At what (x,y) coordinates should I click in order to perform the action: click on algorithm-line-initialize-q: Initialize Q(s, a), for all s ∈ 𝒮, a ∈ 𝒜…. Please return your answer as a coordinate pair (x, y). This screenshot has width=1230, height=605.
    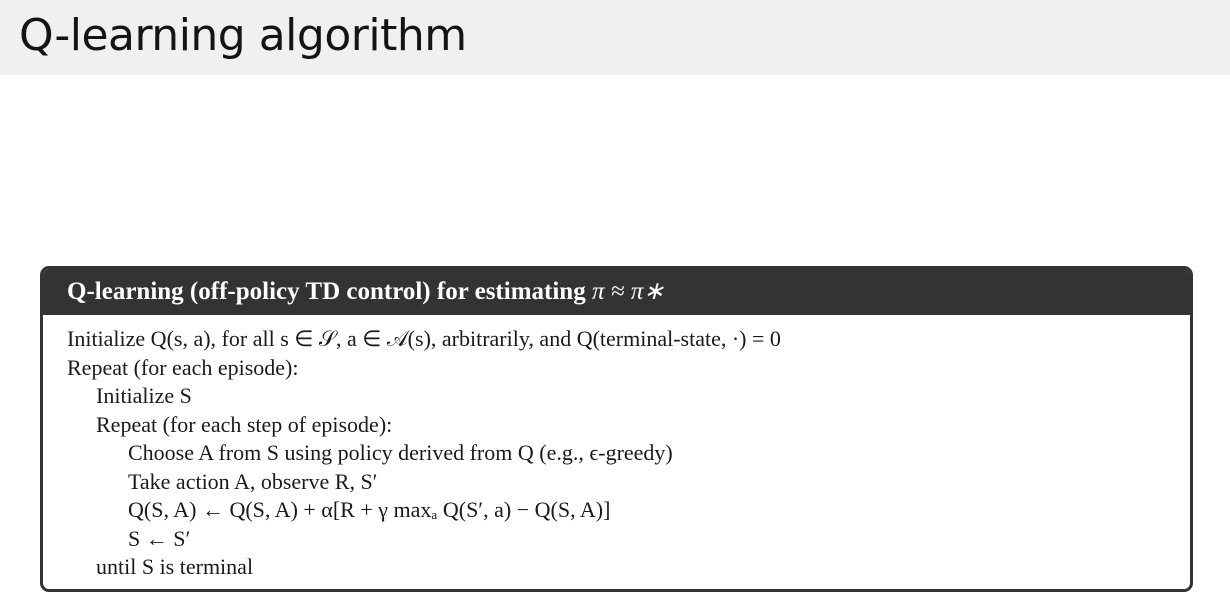
    Looking at the image, I should click on (424, 338).